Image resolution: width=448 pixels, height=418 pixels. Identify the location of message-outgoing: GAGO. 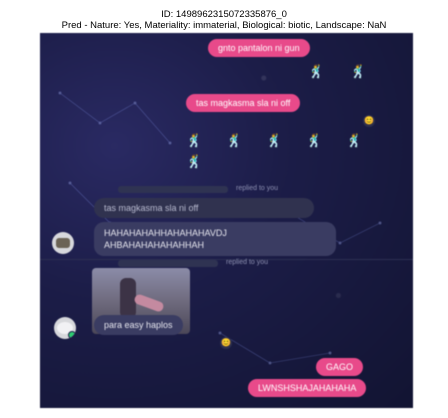
(340, 367).